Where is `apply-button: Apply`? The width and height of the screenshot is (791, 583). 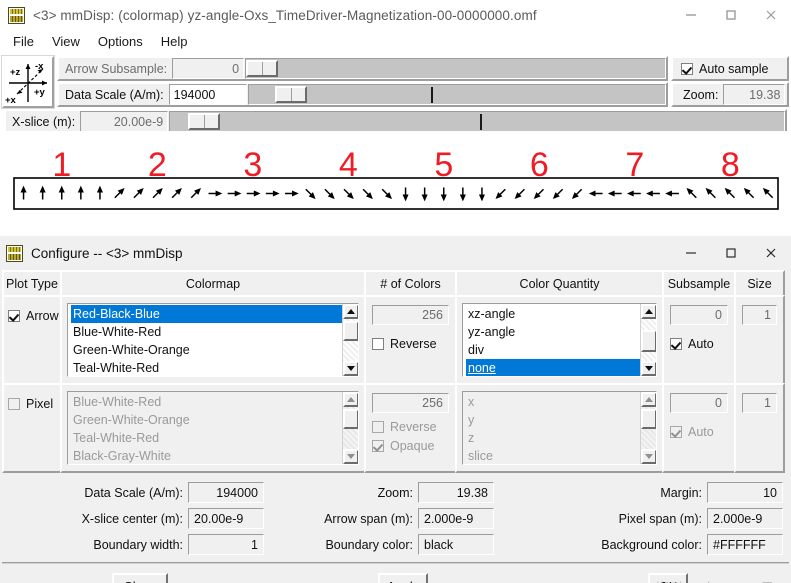 apply-button: Apply is located at coordinates (403, 578).